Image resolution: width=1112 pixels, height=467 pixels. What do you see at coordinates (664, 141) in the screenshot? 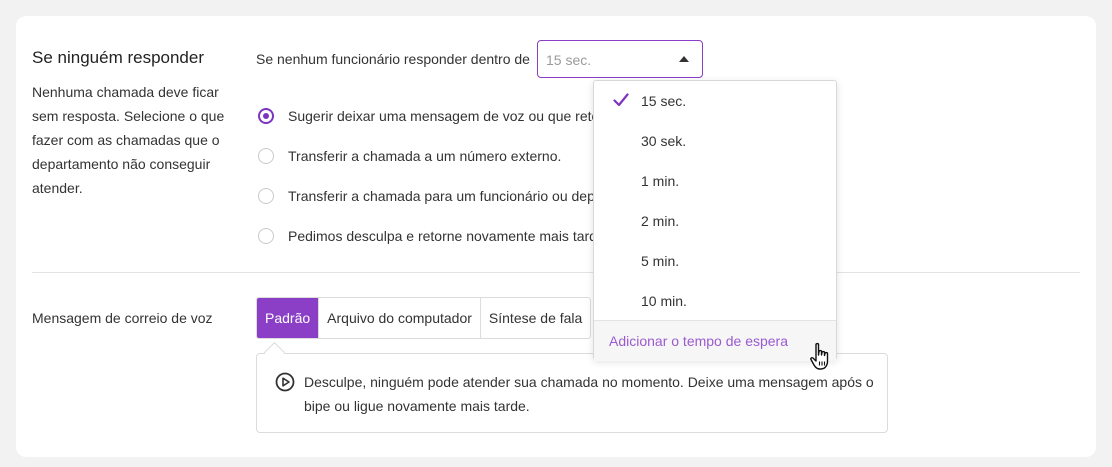
I see `dropdown-option-label: 30 sek.` at bounding box center [664, 141].